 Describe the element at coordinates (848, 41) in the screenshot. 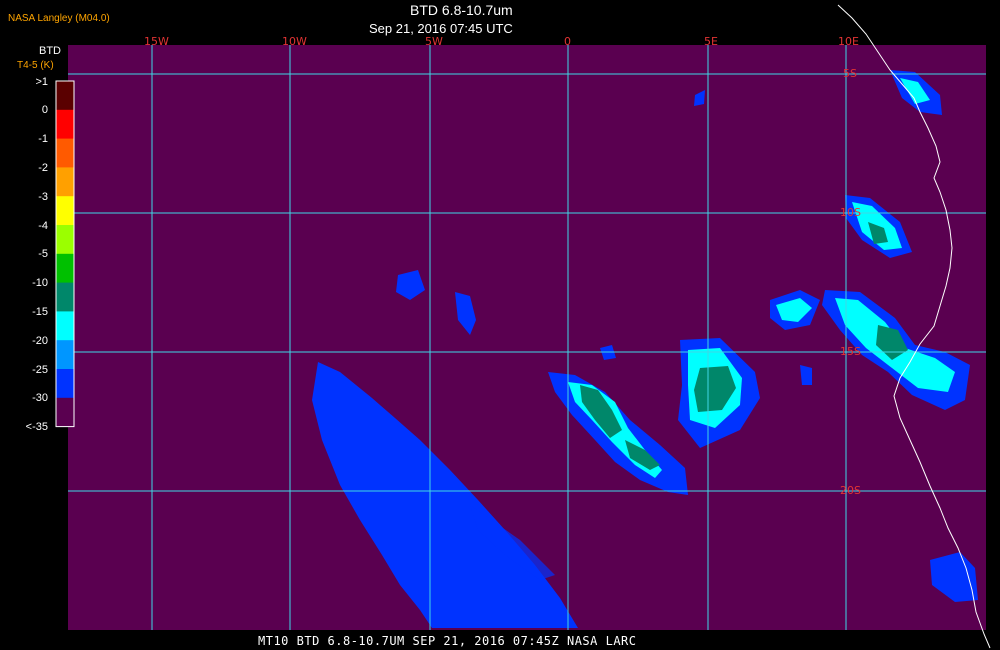

I see `lon-label-10e: 10E` at that location.